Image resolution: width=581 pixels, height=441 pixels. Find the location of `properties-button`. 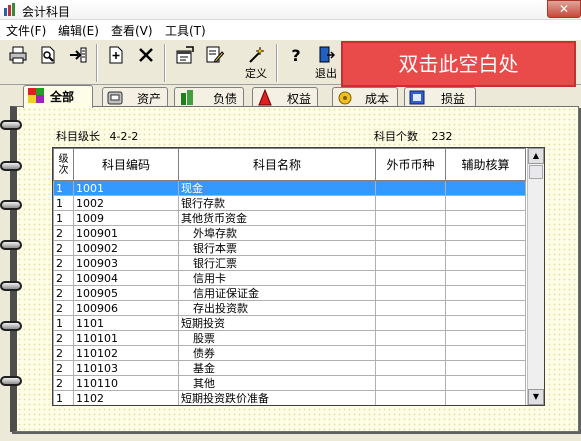

properties-button is located at coordinates (185, 63).